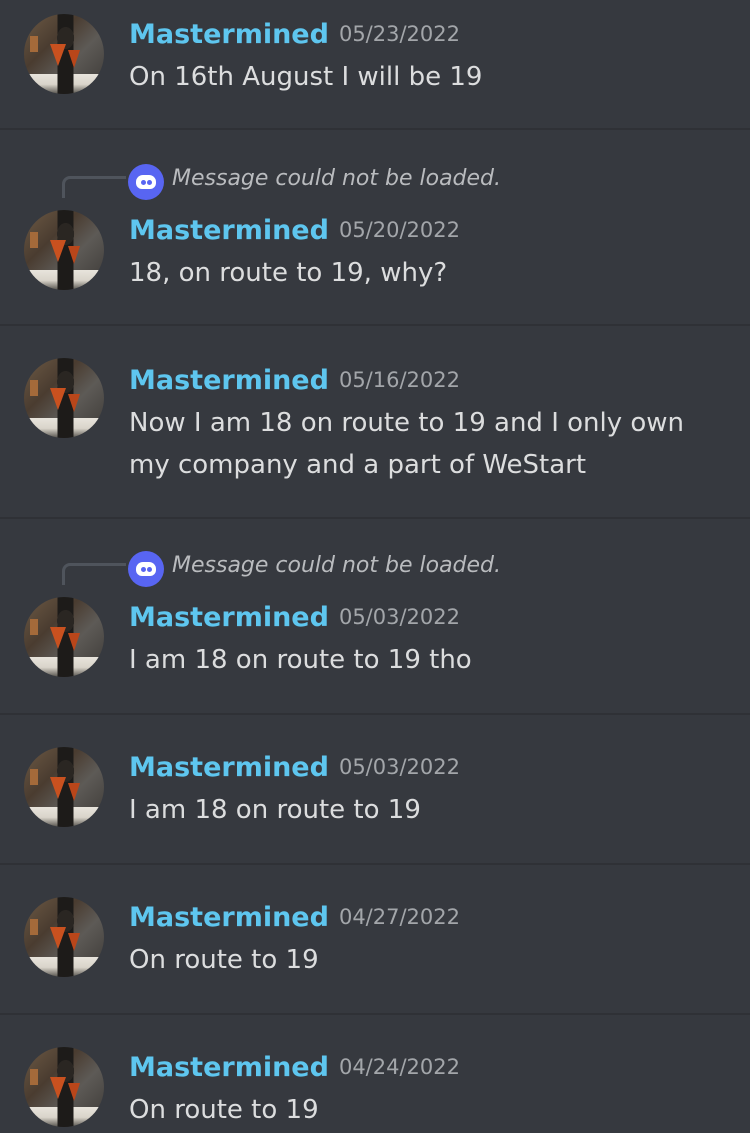  I want to click on message-item: Mastermined 04/27/2022 On route to 19, so click(375, 940).